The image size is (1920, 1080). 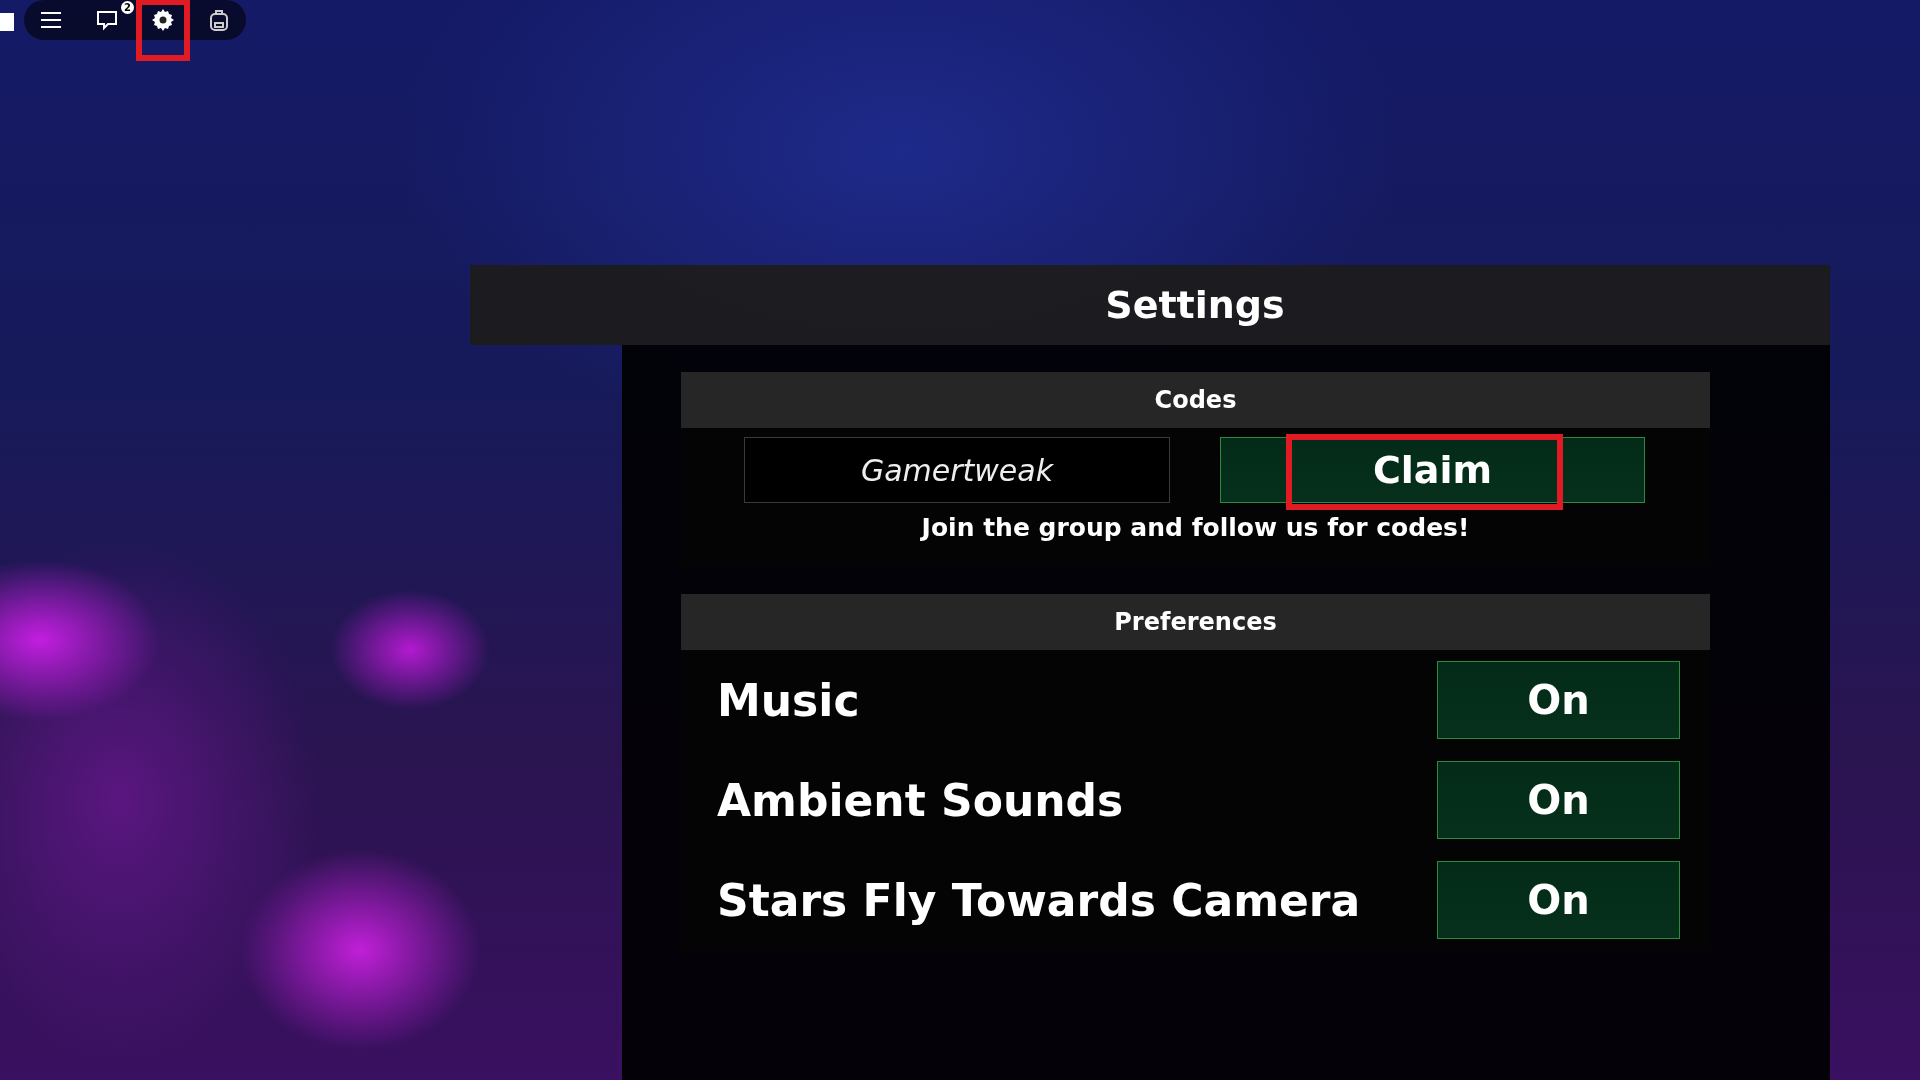 I want to click on section-heading: Codes, so click(x=1195, y=400).